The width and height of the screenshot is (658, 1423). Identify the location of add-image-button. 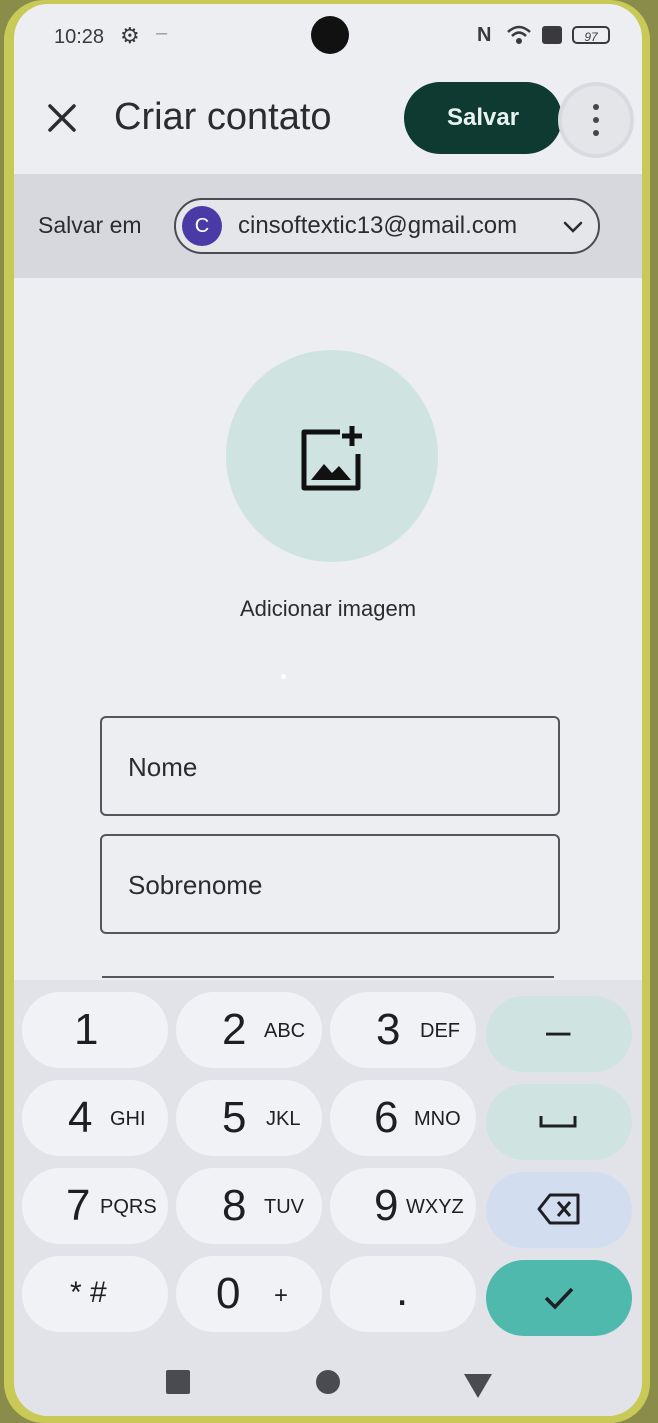
(332, 456).